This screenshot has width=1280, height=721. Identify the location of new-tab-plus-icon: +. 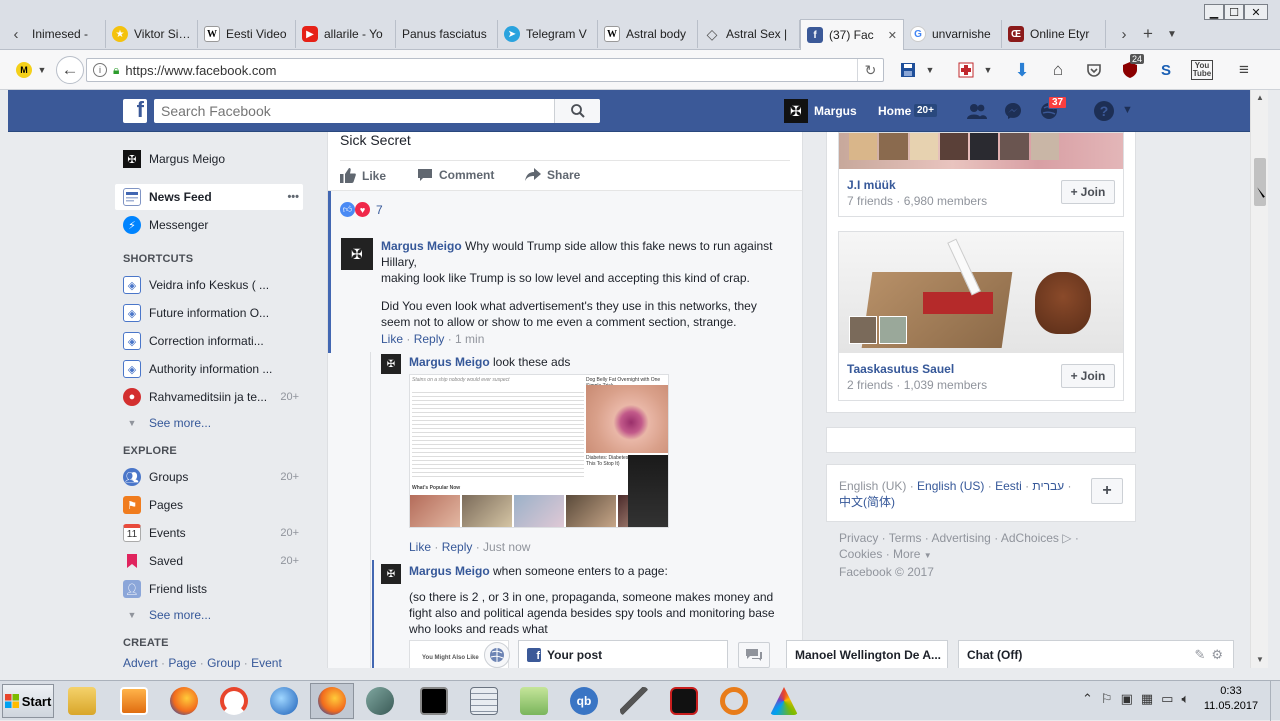
(1148, 34).